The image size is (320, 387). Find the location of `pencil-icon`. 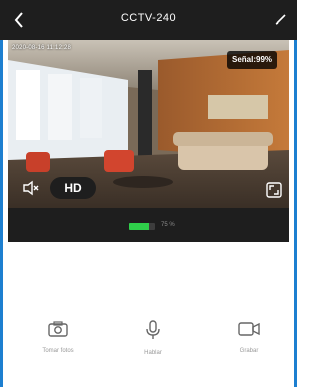

pencil-icon is located at coordinates (281, 19).